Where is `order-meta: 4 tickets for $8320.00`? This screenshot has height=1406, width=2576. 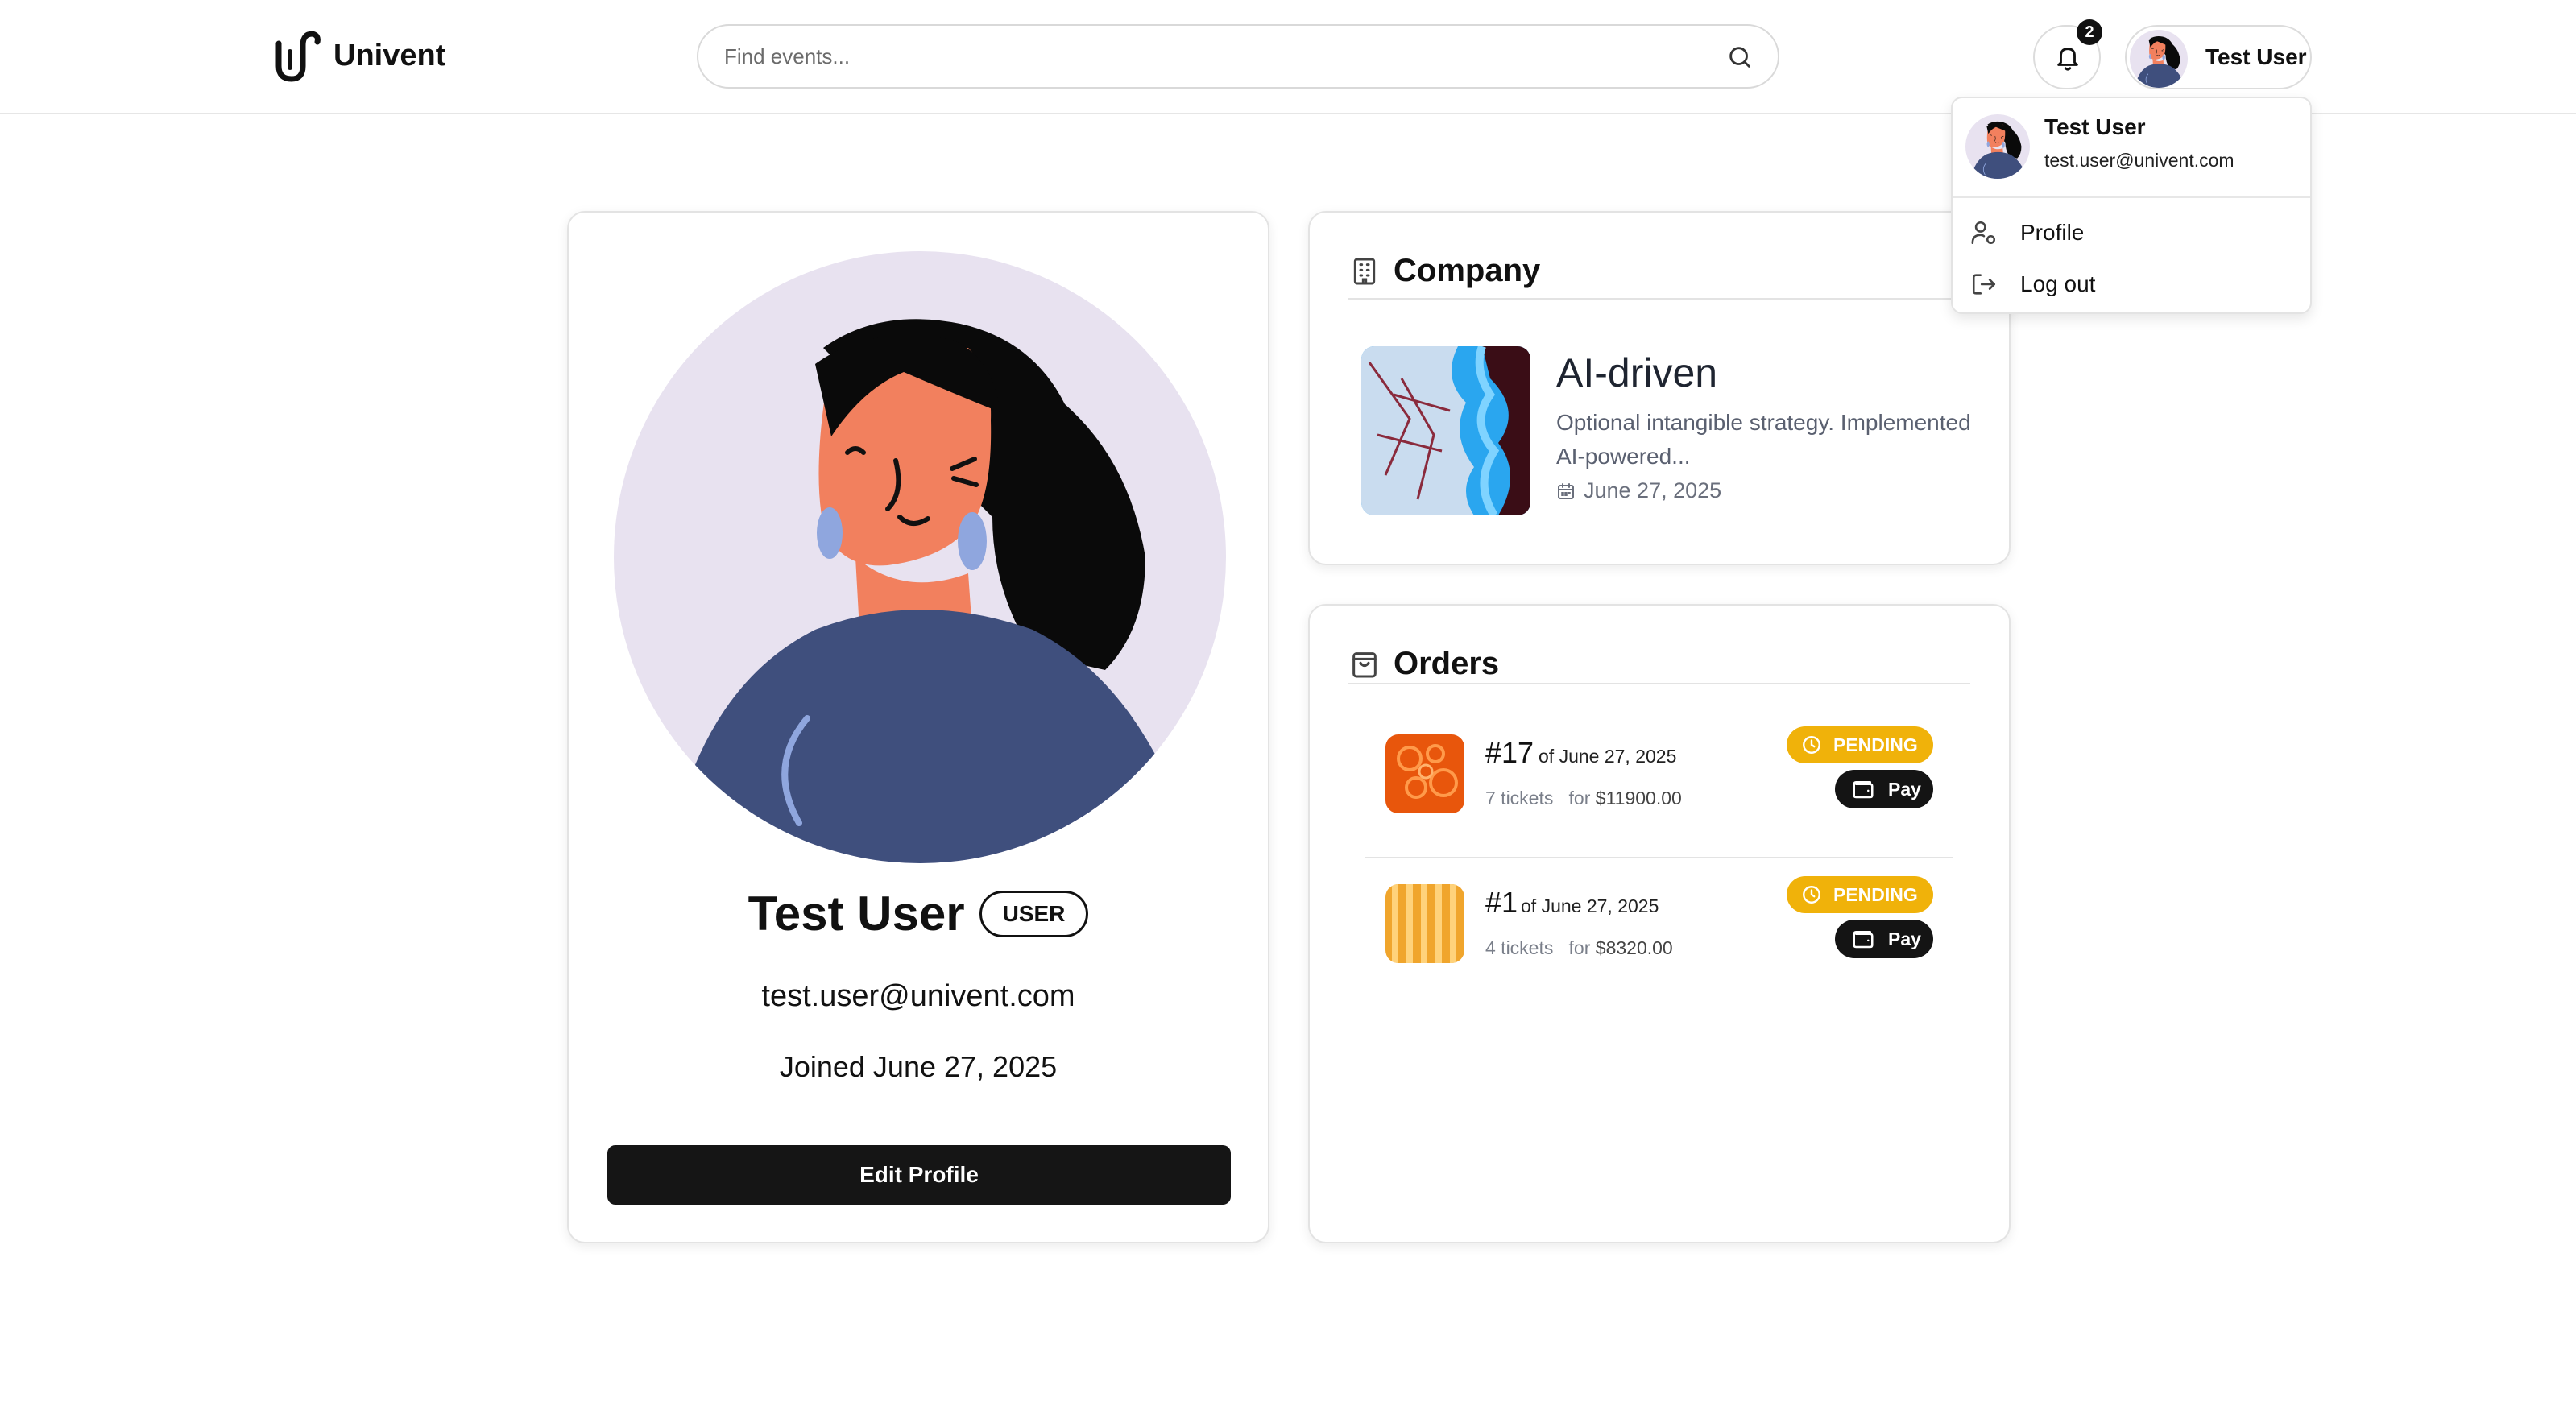 order-meta: 4 tickets for $8320.00 is located at coordinates (1579, 948).